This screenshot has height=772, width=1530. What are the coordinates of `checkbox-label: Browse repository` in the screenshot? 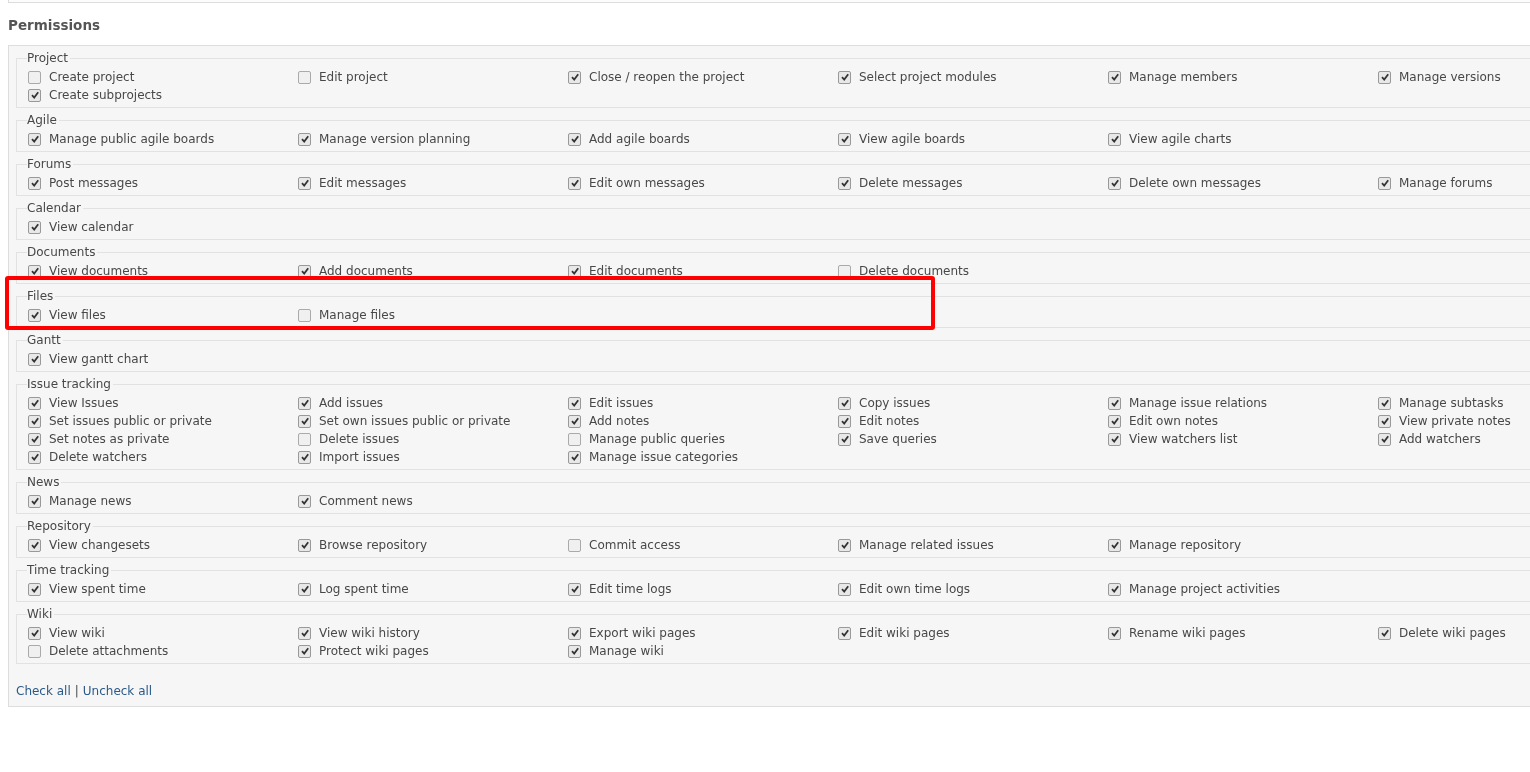 It's located at (373, 545).